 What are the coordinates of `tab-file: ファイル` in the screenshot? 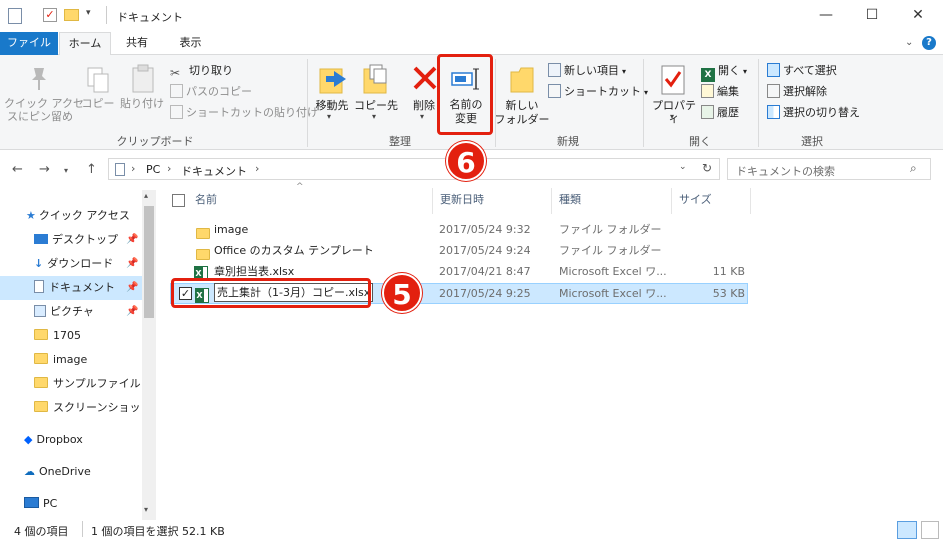 It's located at (29, 43).